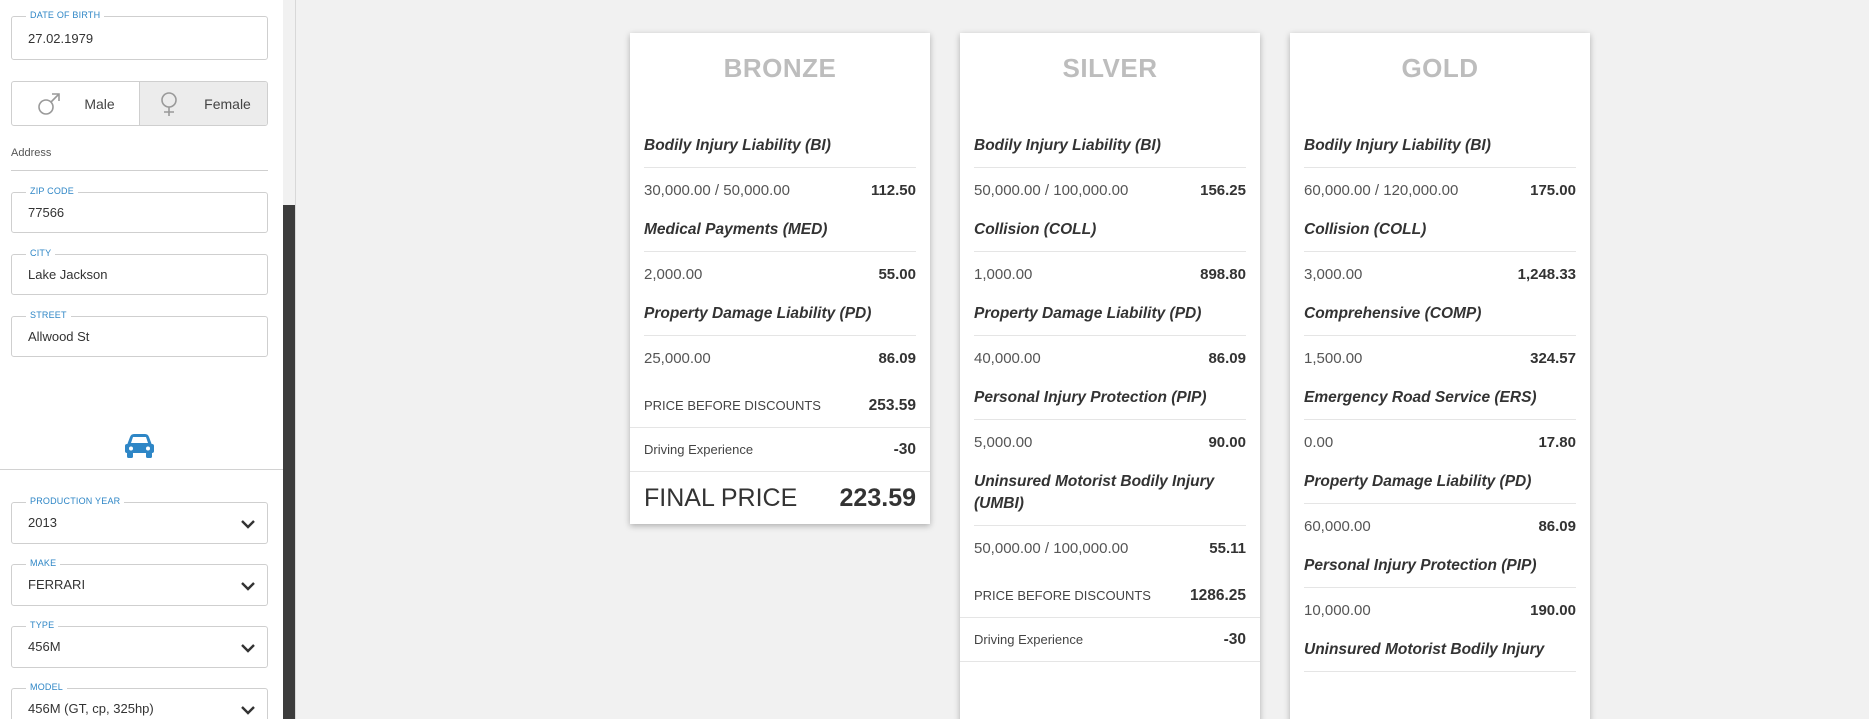 The image size is (1869, 719). I want to click on gender-male-option: Male, so click(75, 103).